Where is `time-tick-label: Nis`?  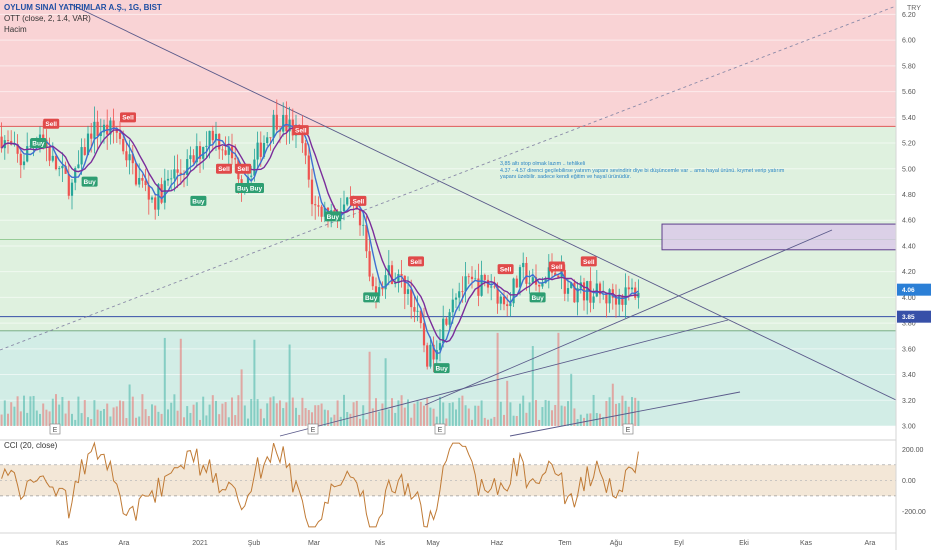
time-tick-label: Nis is located at coordinates (380, 543).